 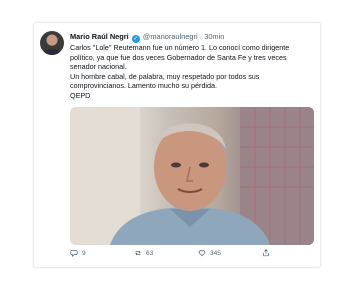 I want to click on share-icon, so click(x=266, y=253).